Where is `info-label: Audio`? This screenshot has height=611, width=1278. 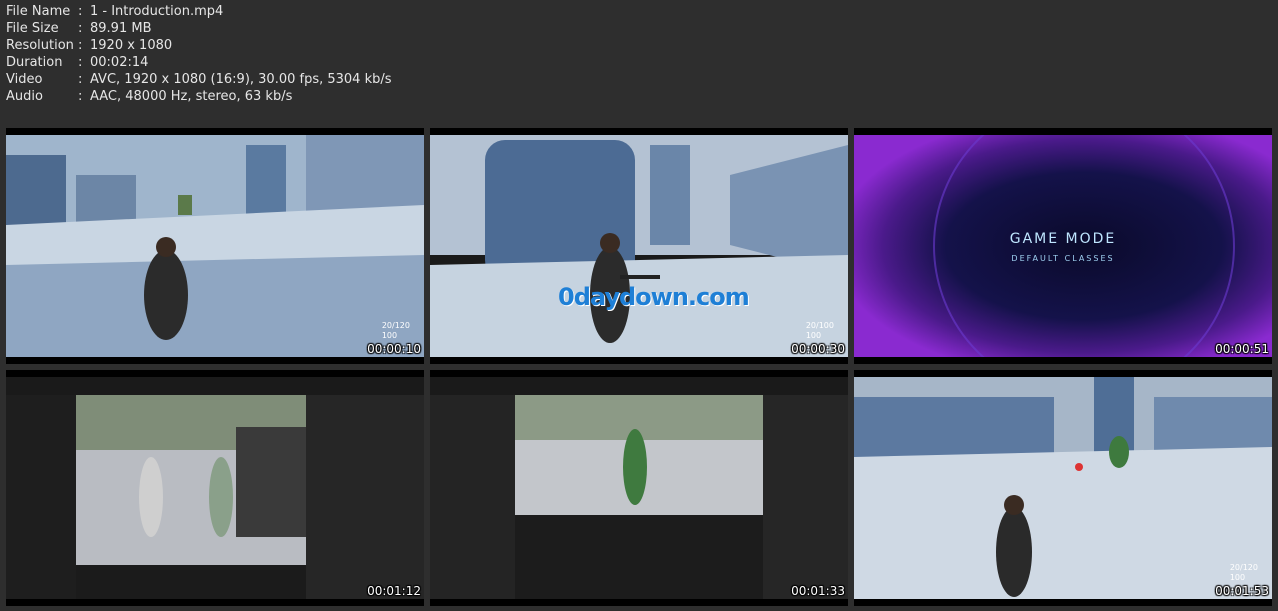
info-label: Audio is located at coordinates (24, 96).